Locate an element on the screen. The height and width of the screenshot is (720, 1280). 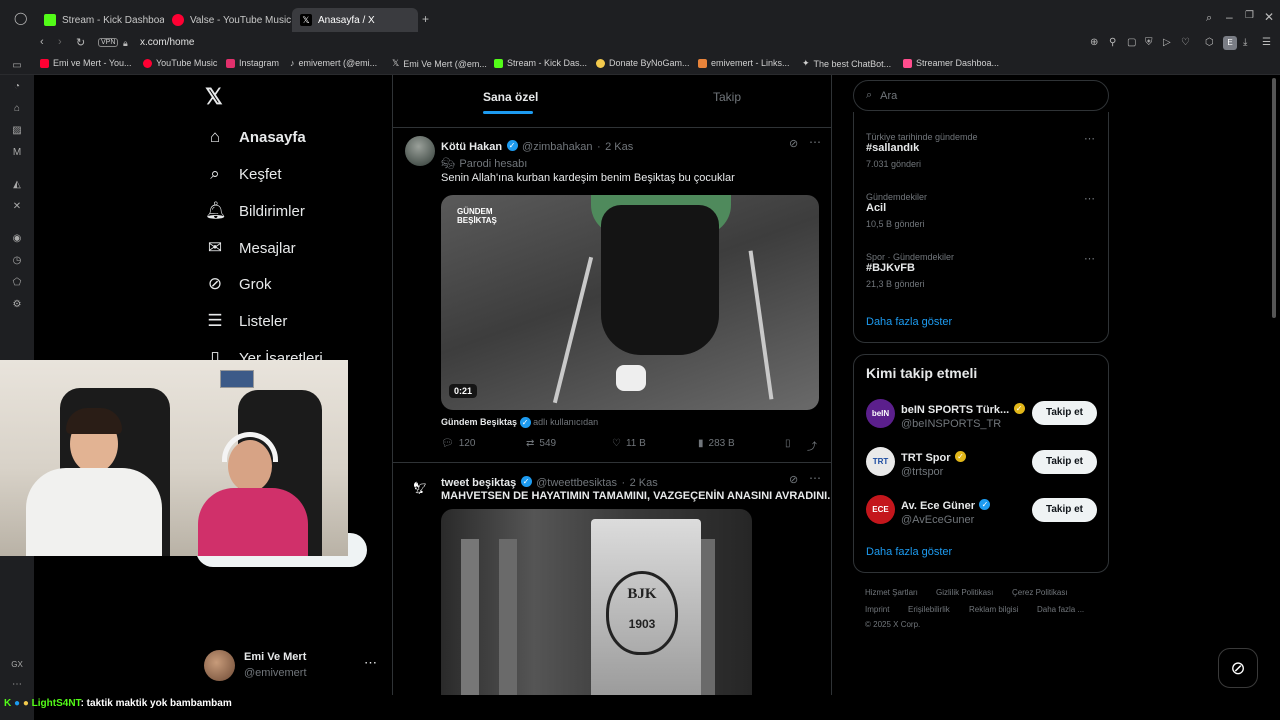
tab-following: Takip is located at coordinates (727, 97).